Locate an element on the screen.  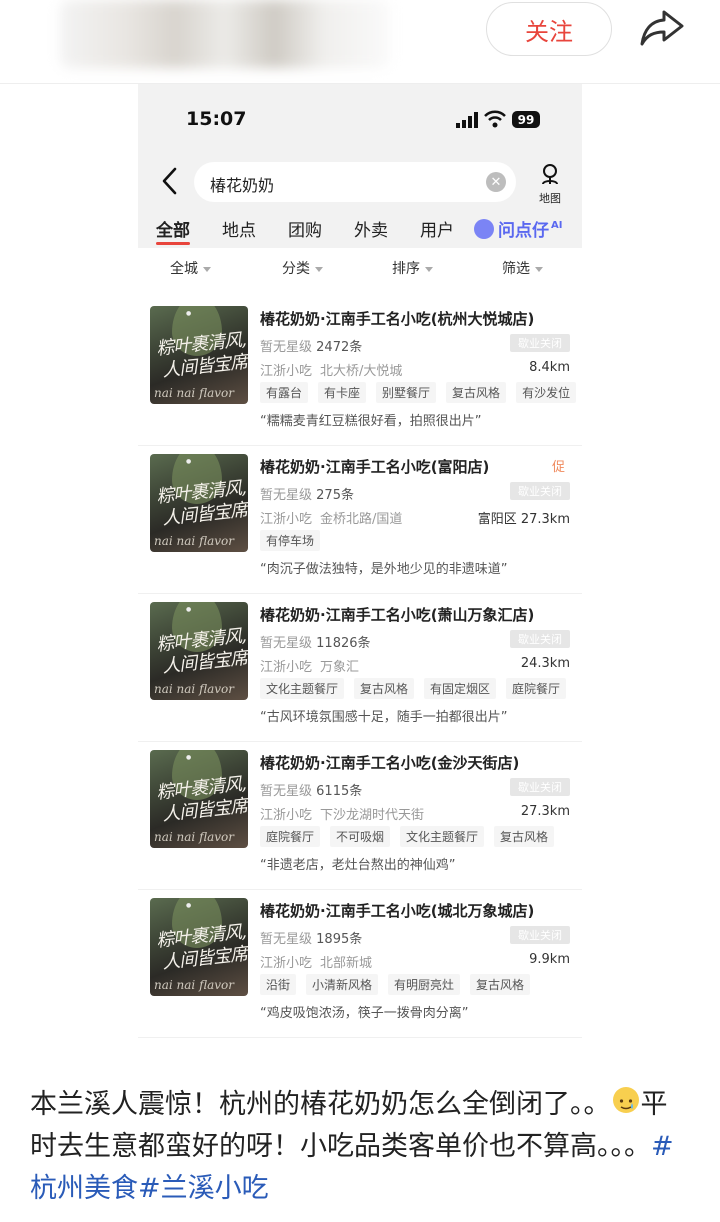
feature-tag: 有卡座 is located at coordinates (342, 392).